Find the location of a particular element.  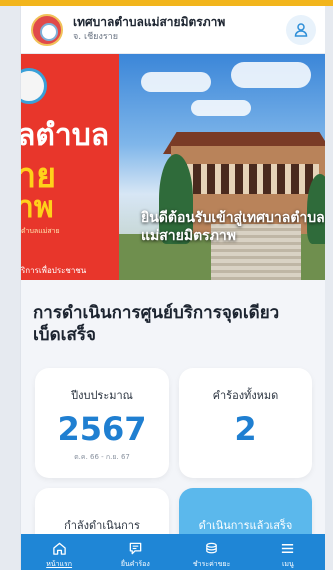

home-icon is located at coordinates (59, 548).